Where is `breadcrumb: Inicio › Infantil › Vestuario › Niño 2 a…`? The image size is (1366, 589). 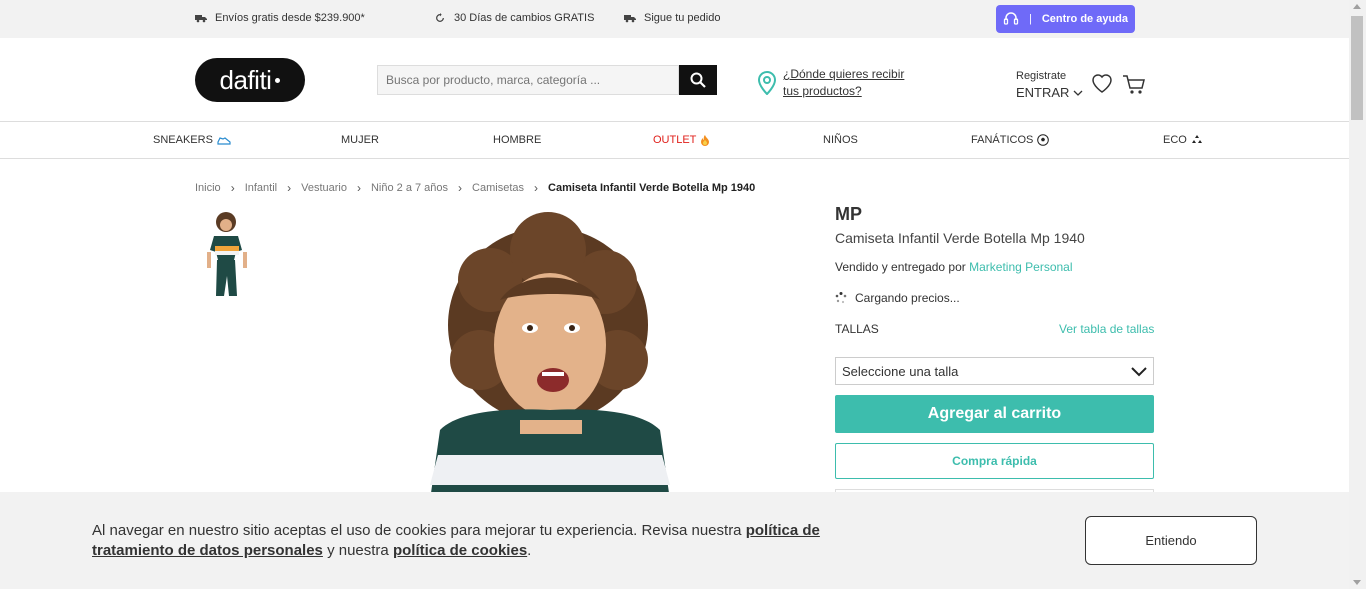 breadcrumb: Inicio › Infantil › Vestuario › Niño 2 a… is located at coordinates (475, 188).